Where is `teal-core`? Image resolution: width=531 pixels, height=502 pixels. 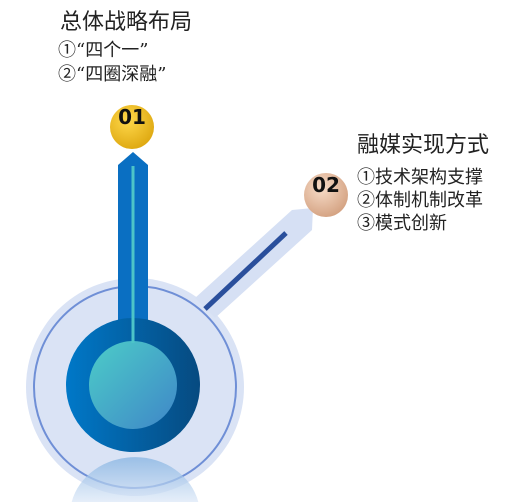 teal-core is located at coordinates (133, 385).